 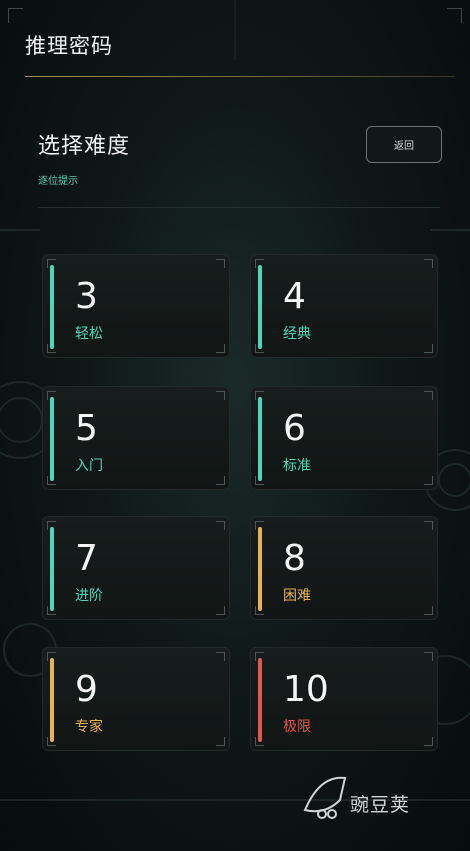 I want to click on difficulty-number: 3, so click(x=86, y=296).